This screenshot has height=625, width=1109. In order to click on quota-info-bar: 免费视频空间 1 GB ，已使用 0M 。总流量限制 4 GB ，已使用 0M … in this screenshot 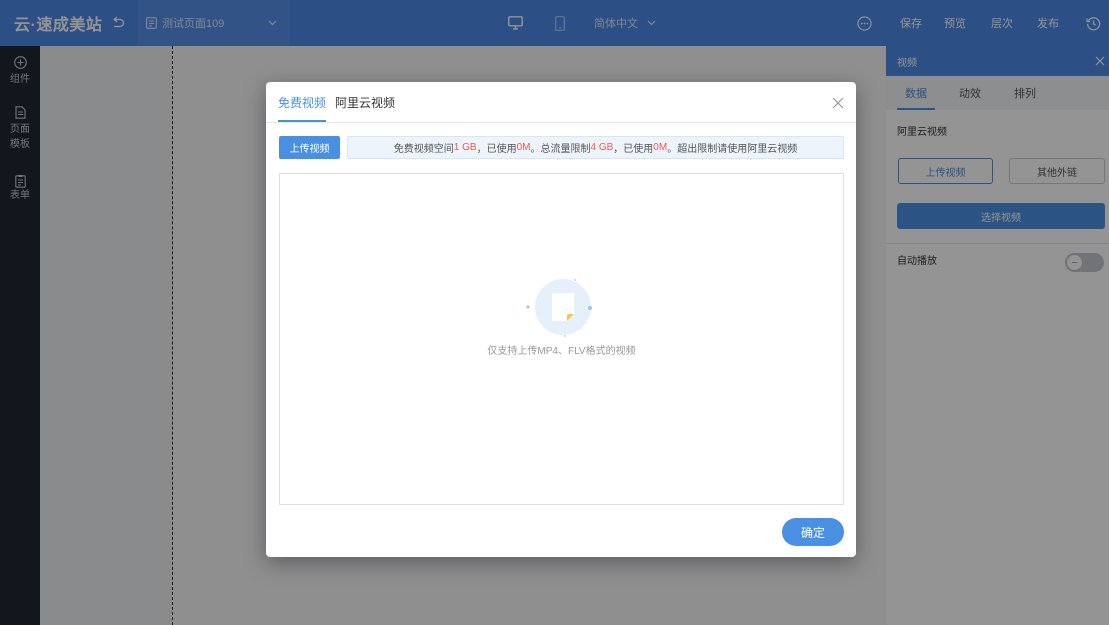, I will do `click(595, 147)`.